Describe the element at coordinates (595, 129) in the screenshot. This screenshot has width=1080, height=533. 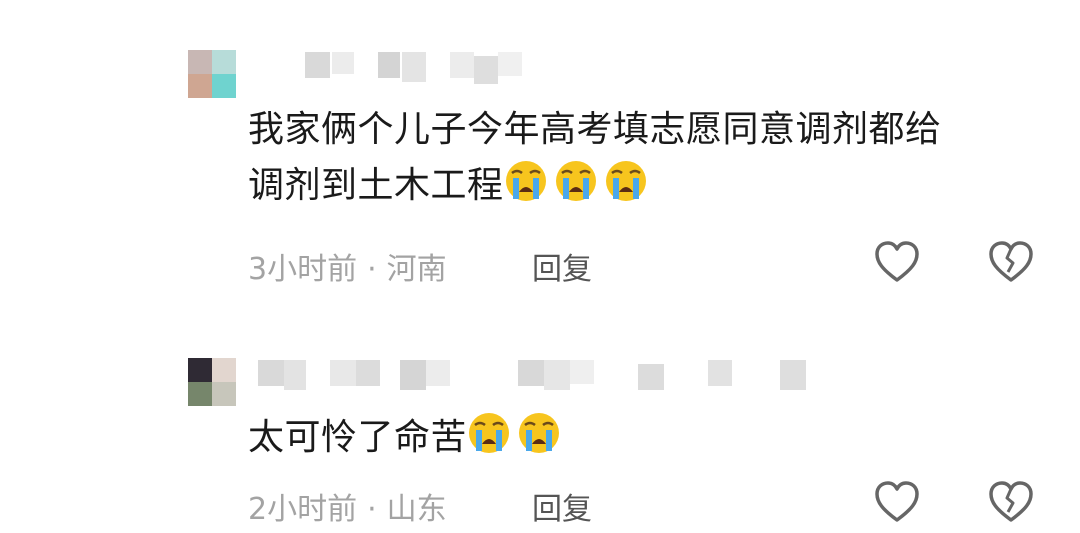
I see `comment-text-line: 我家俩个儿子今年高考填志愿同意调剂都给` at that location.